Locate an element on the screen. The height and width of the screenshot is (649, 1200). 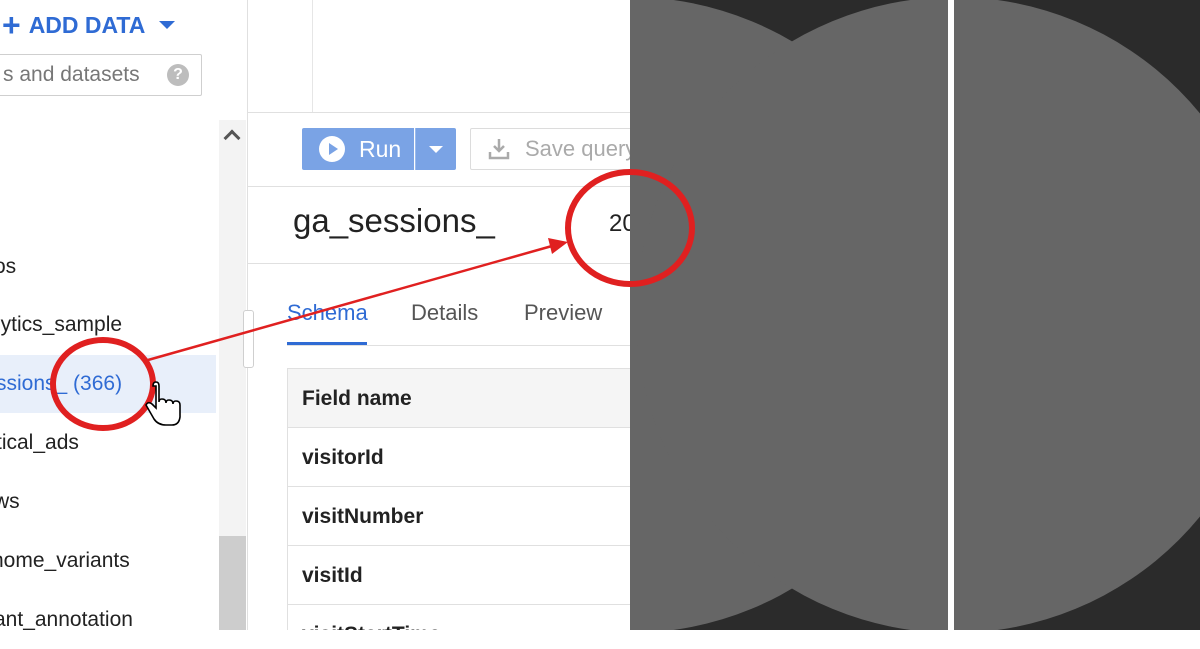
add-data-label: ADD DATA is located at coordinates (87, 24).